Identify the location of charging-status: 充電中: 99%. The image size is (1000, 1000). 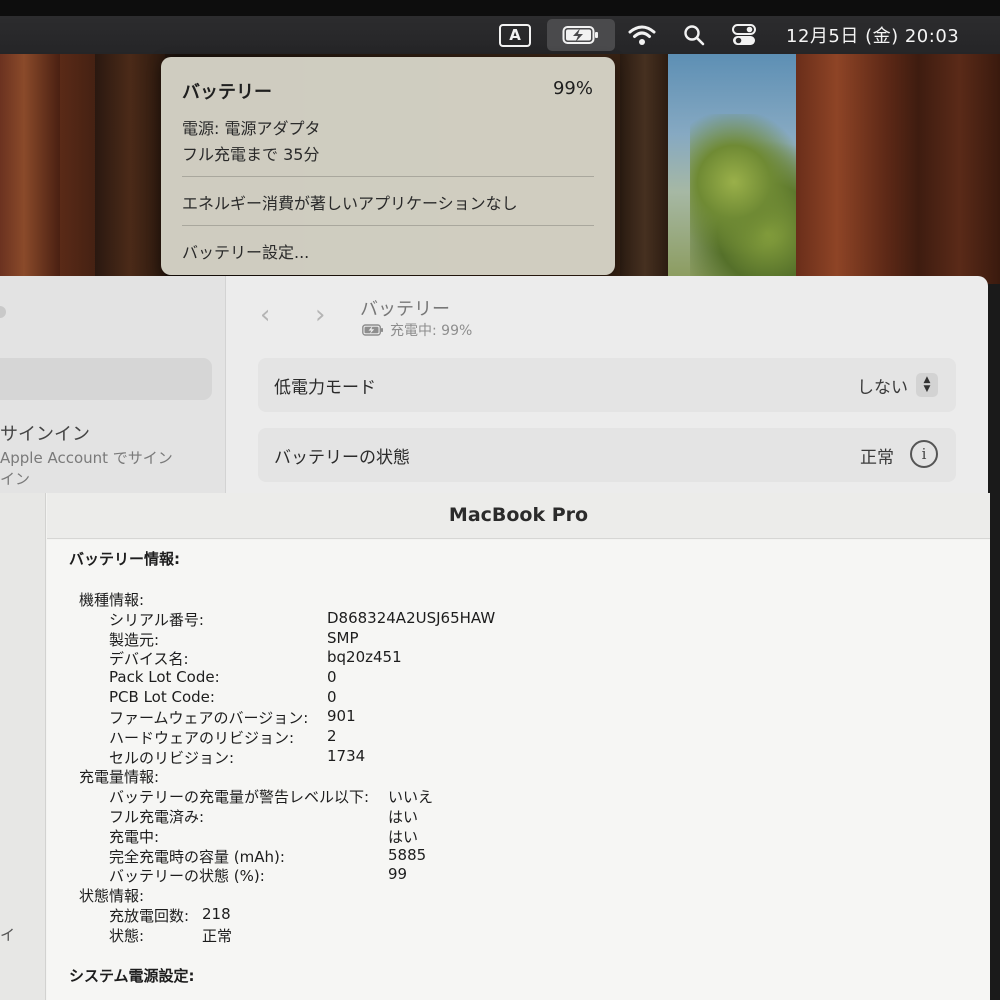
(431, 331).